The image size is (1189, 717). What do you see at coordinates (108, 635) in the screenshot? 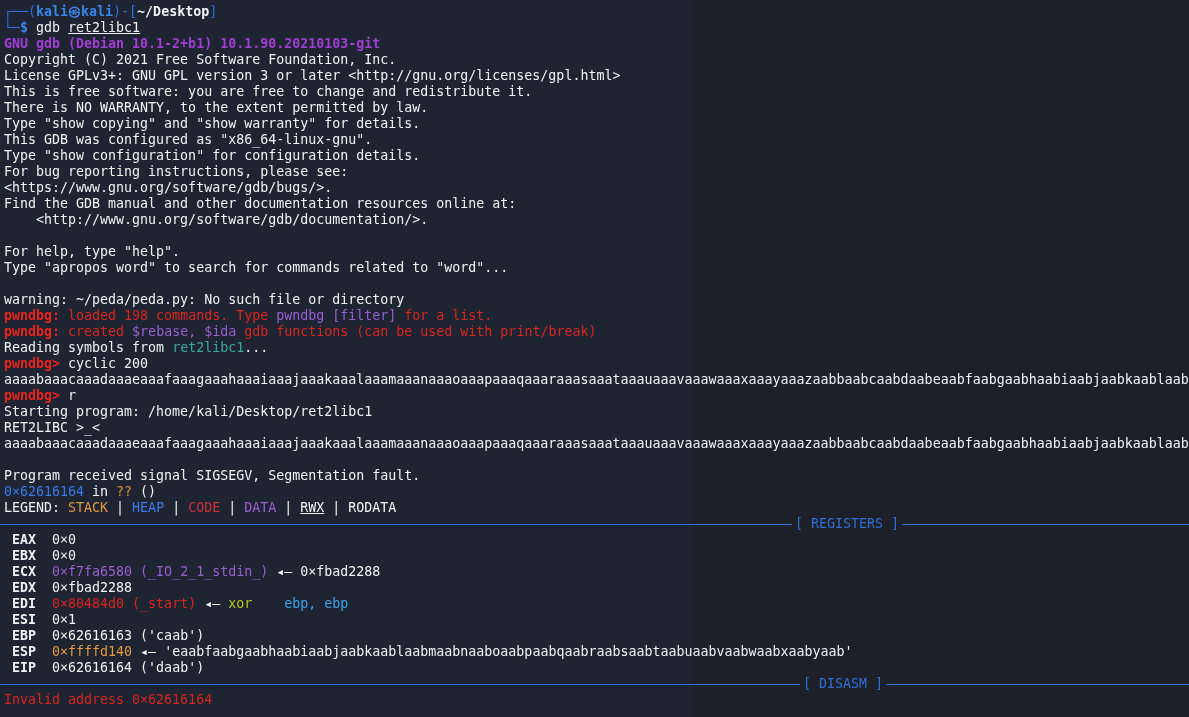
I see `terminal-line: EBP 0×62616163 ('caab')` at bounding box center [108, 635].